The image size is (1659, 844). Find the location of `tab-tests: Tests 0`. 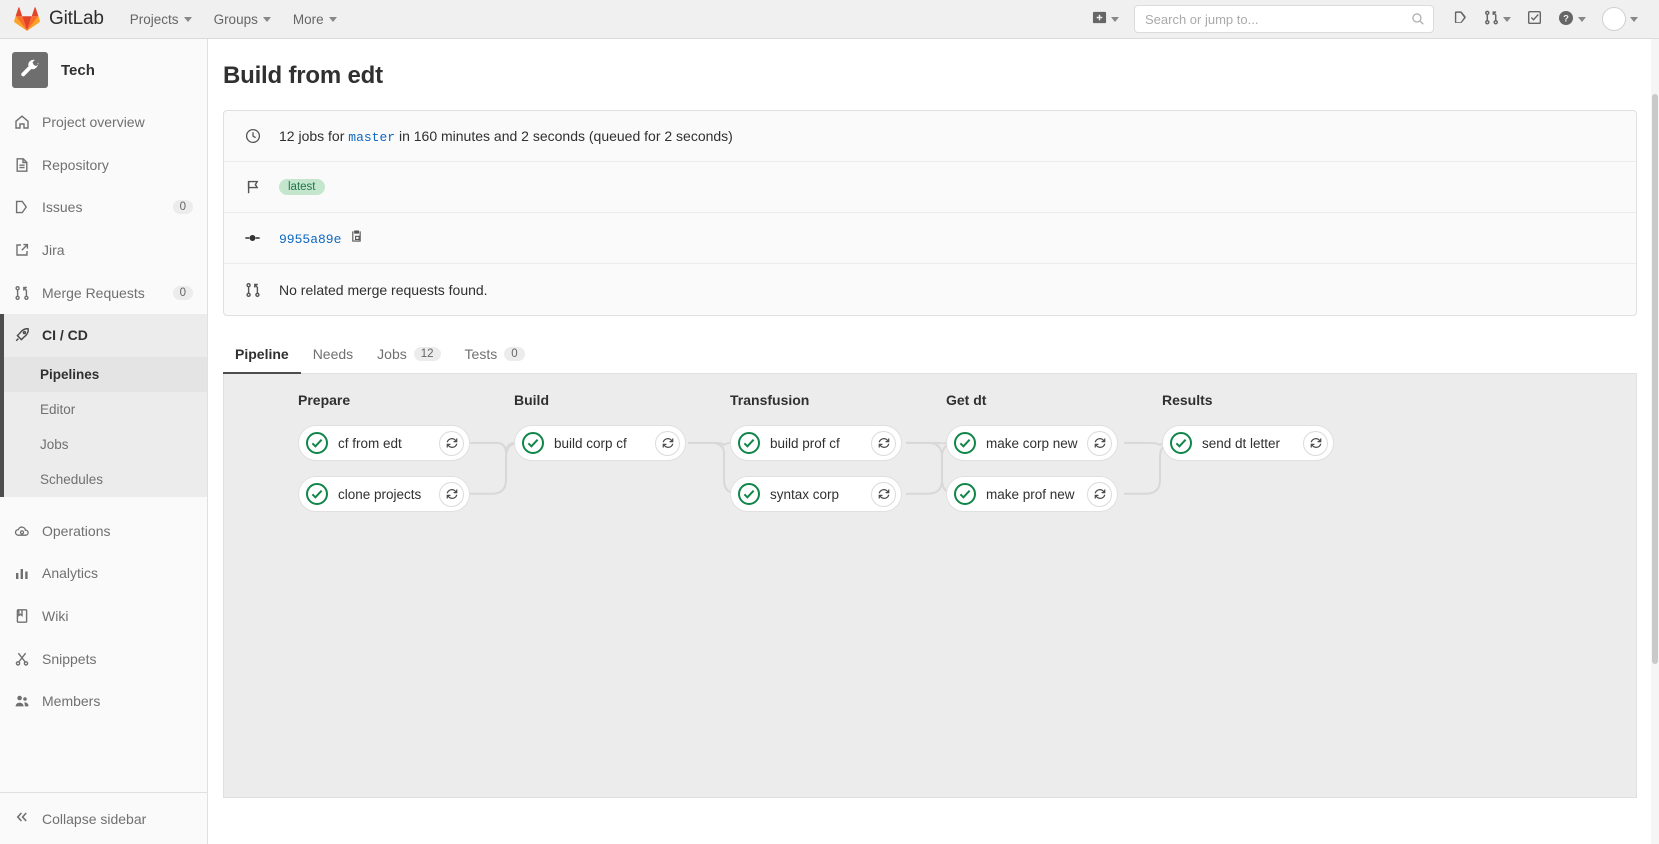

tab-tests: Tests 0 is located at coordinates (495, 356).